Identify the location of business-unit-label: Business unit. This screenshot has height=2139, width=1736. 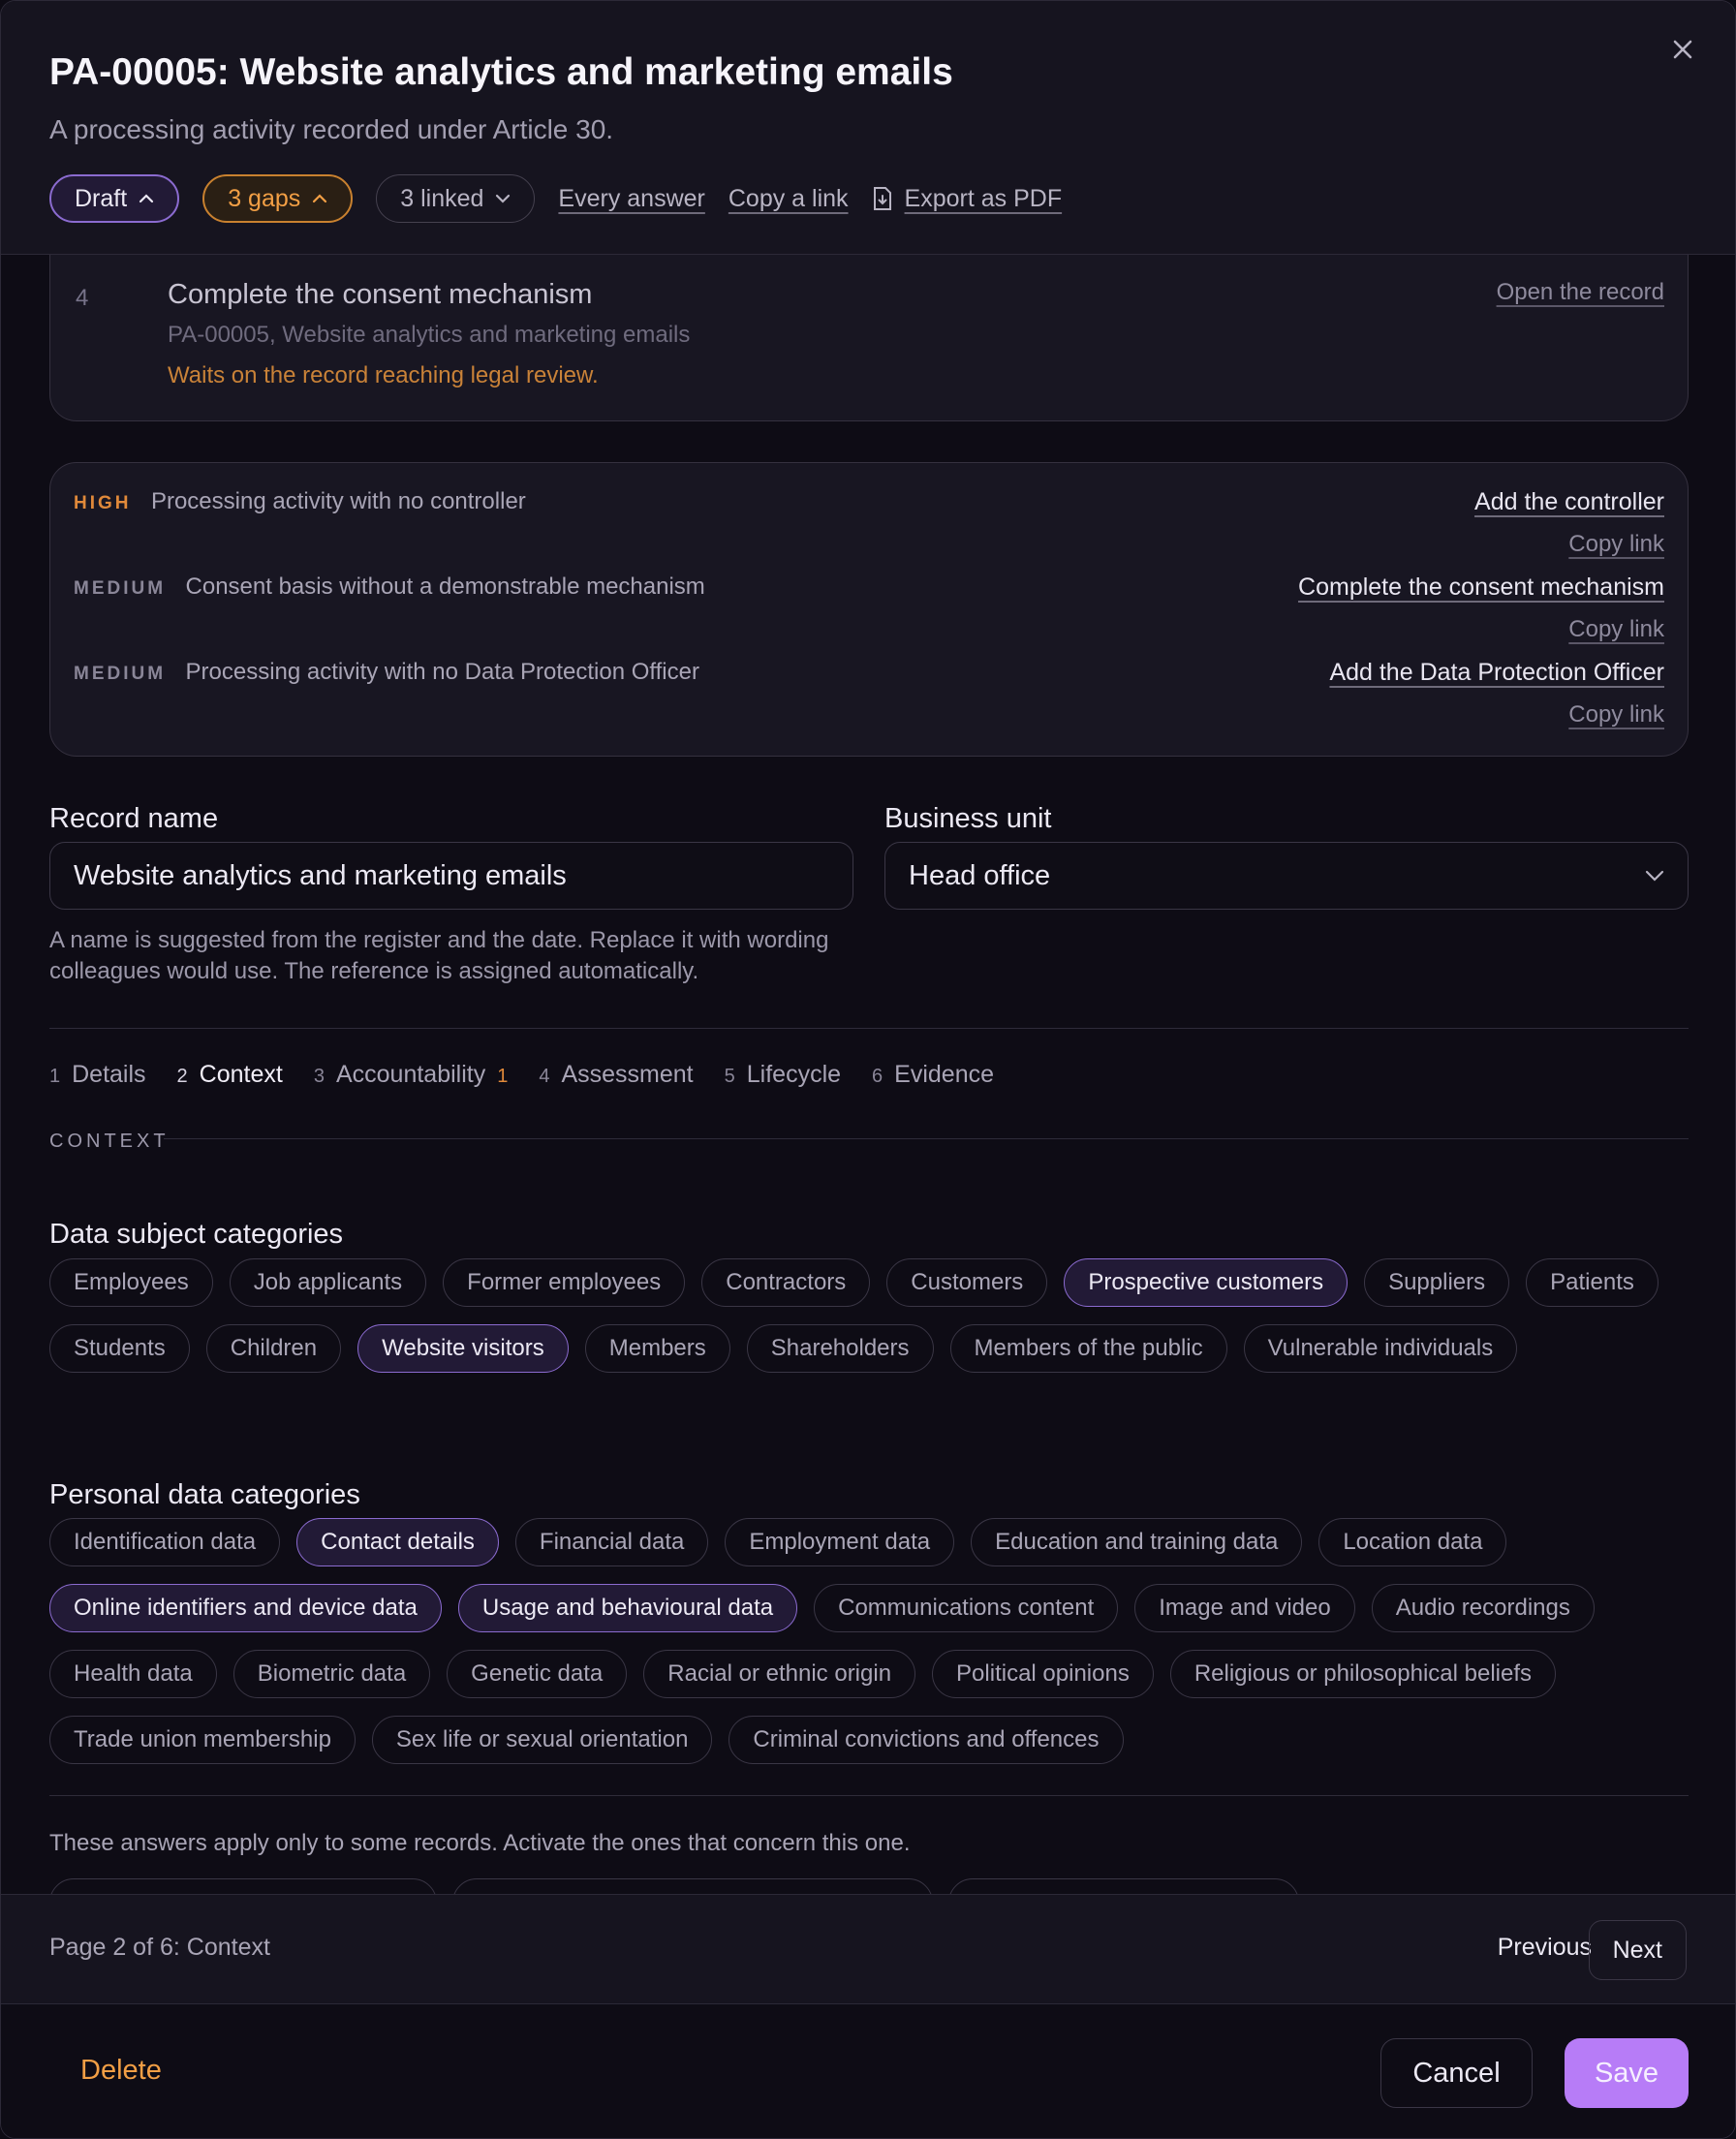
(968, 818).